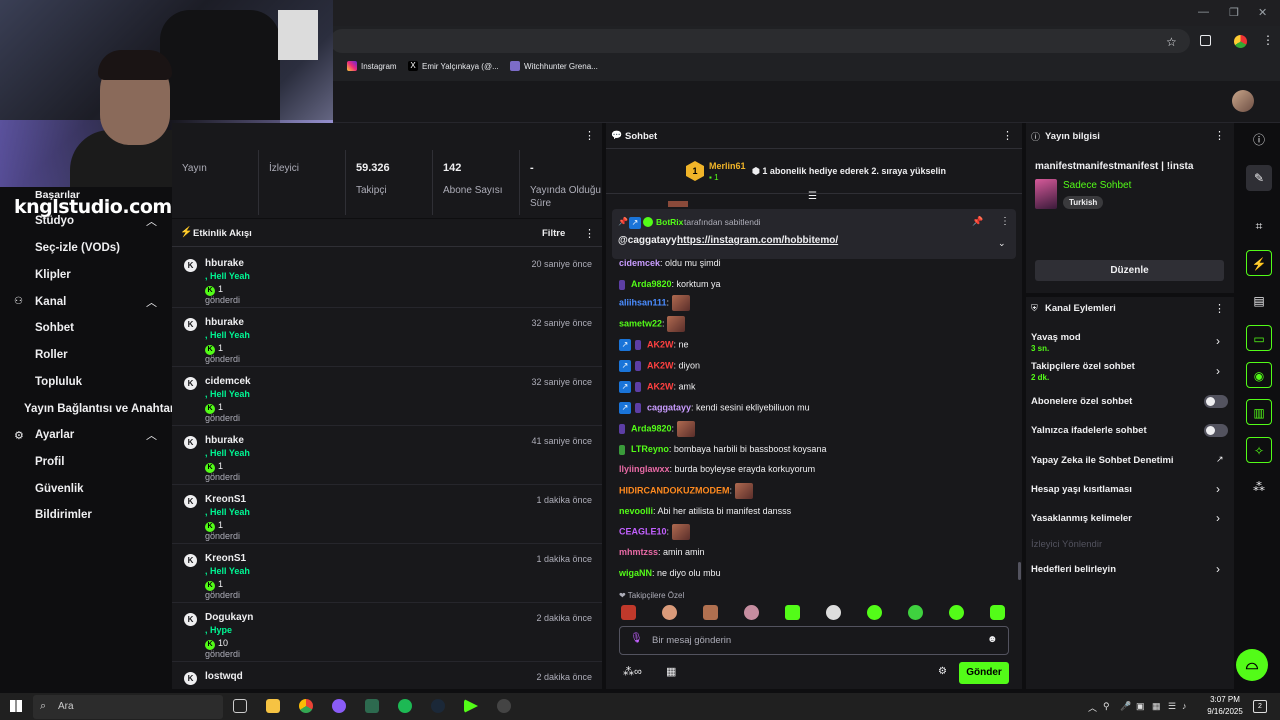  What do you see at coordinates (1262, 12) in the screenshot?
I see `close-icon: ✕` at bounding box center [1262, 12].